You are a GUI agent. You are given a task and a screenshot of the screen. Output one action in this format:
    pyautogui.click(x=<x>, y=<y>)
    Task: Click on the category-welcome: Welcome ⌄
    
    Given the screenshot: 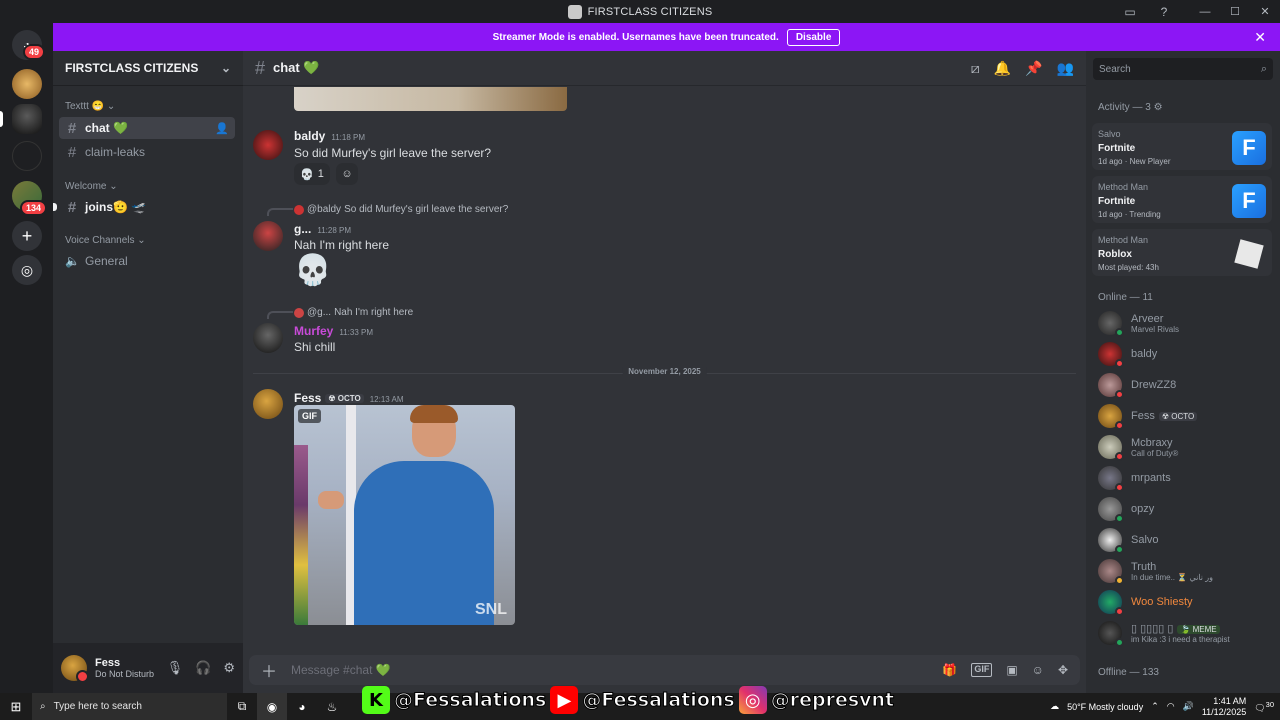 What is the action you would take?
    pyautogui.click(x=91, y=186)
    